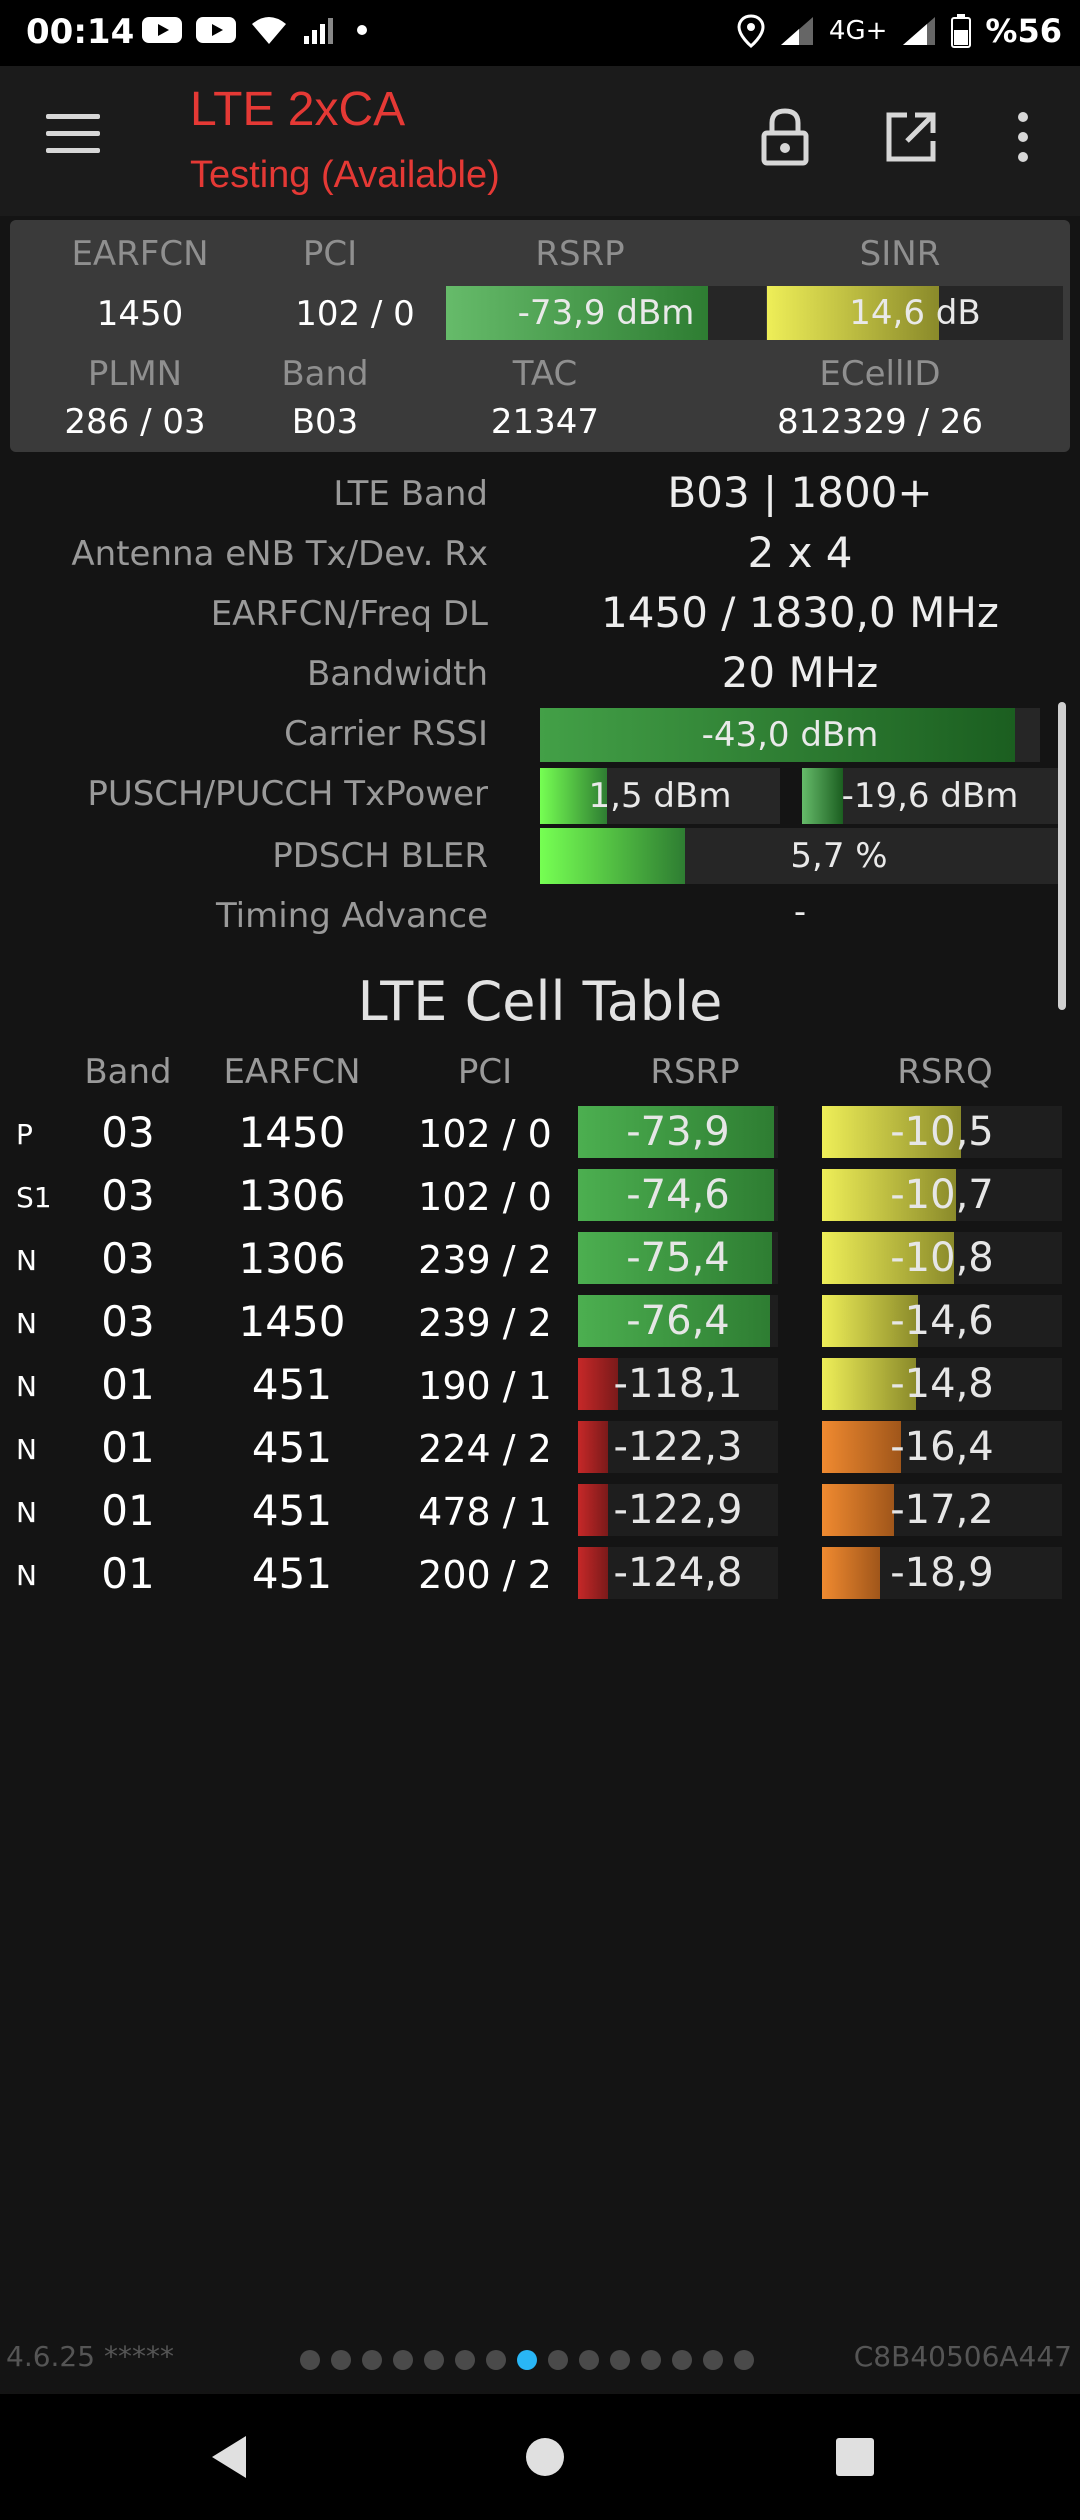 Image resolution: width=1080 pixels, height=2520 pixels. What do you see at coordinates (678, 1132) in the screenshot?
I see `cell-rsrp-bar: -73,9` at bounding box center [678, 1132].